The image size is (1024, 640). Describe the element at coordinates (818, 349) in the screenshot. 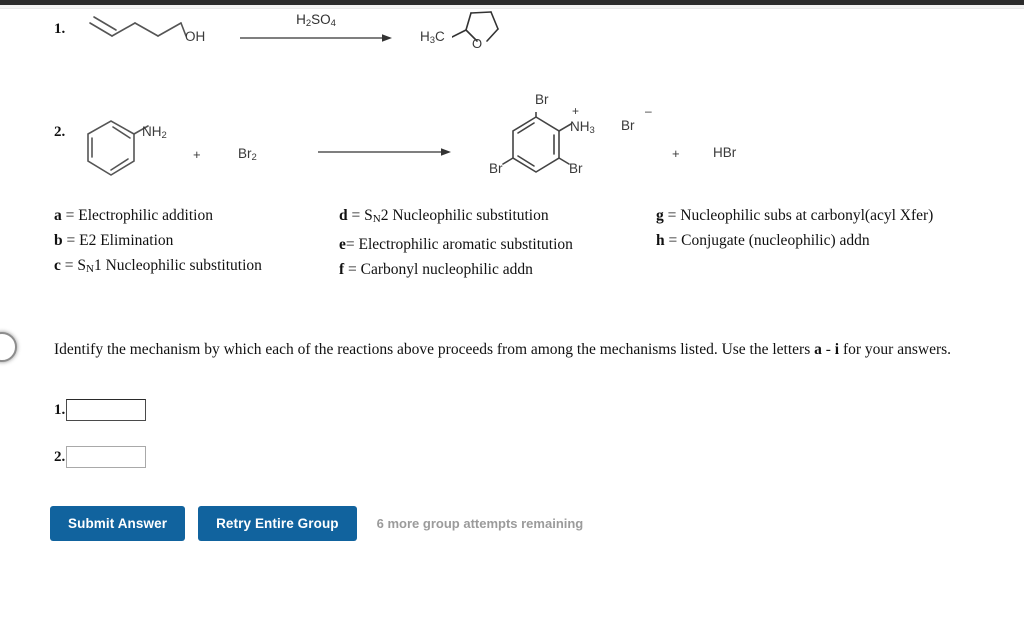

I see `instructions-range-start: a` at that location.